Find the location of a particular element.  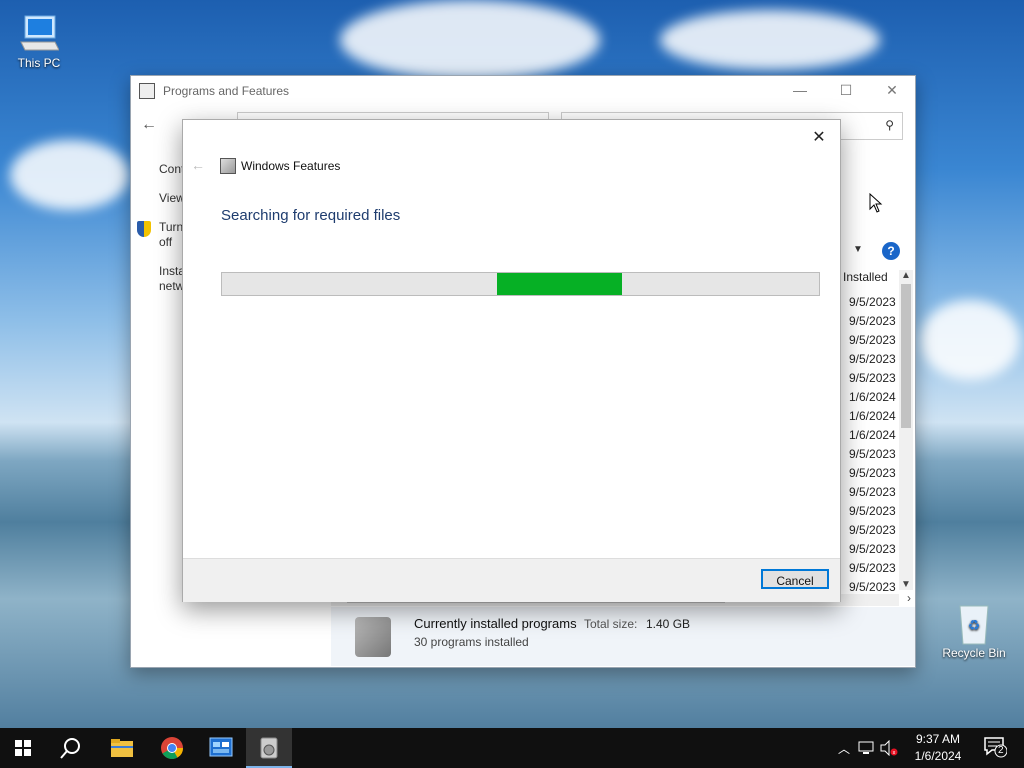

search-icon is located at coordinates (70, 748).